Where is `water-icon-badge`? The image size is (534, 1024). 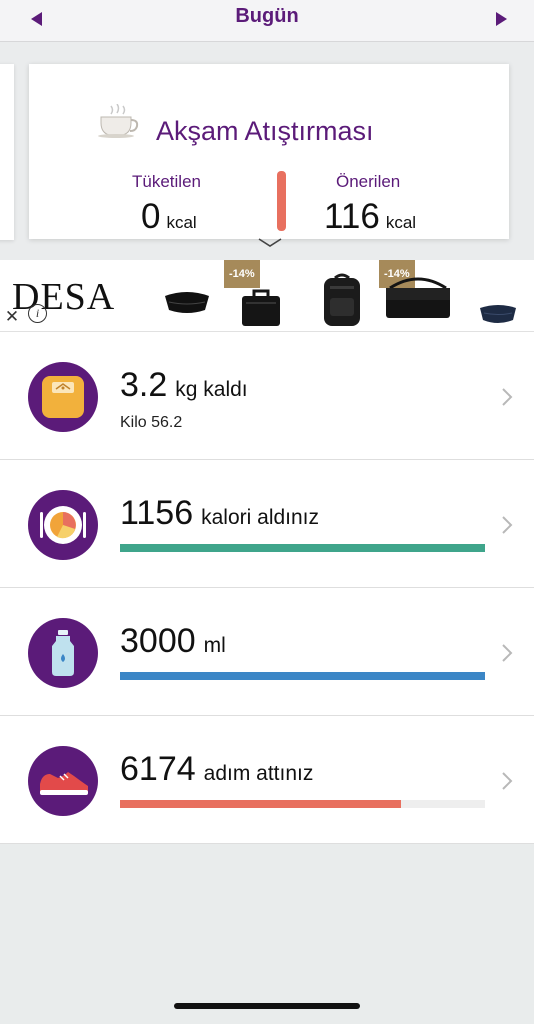 water-icon-badge is located at coordinates (63, 653).